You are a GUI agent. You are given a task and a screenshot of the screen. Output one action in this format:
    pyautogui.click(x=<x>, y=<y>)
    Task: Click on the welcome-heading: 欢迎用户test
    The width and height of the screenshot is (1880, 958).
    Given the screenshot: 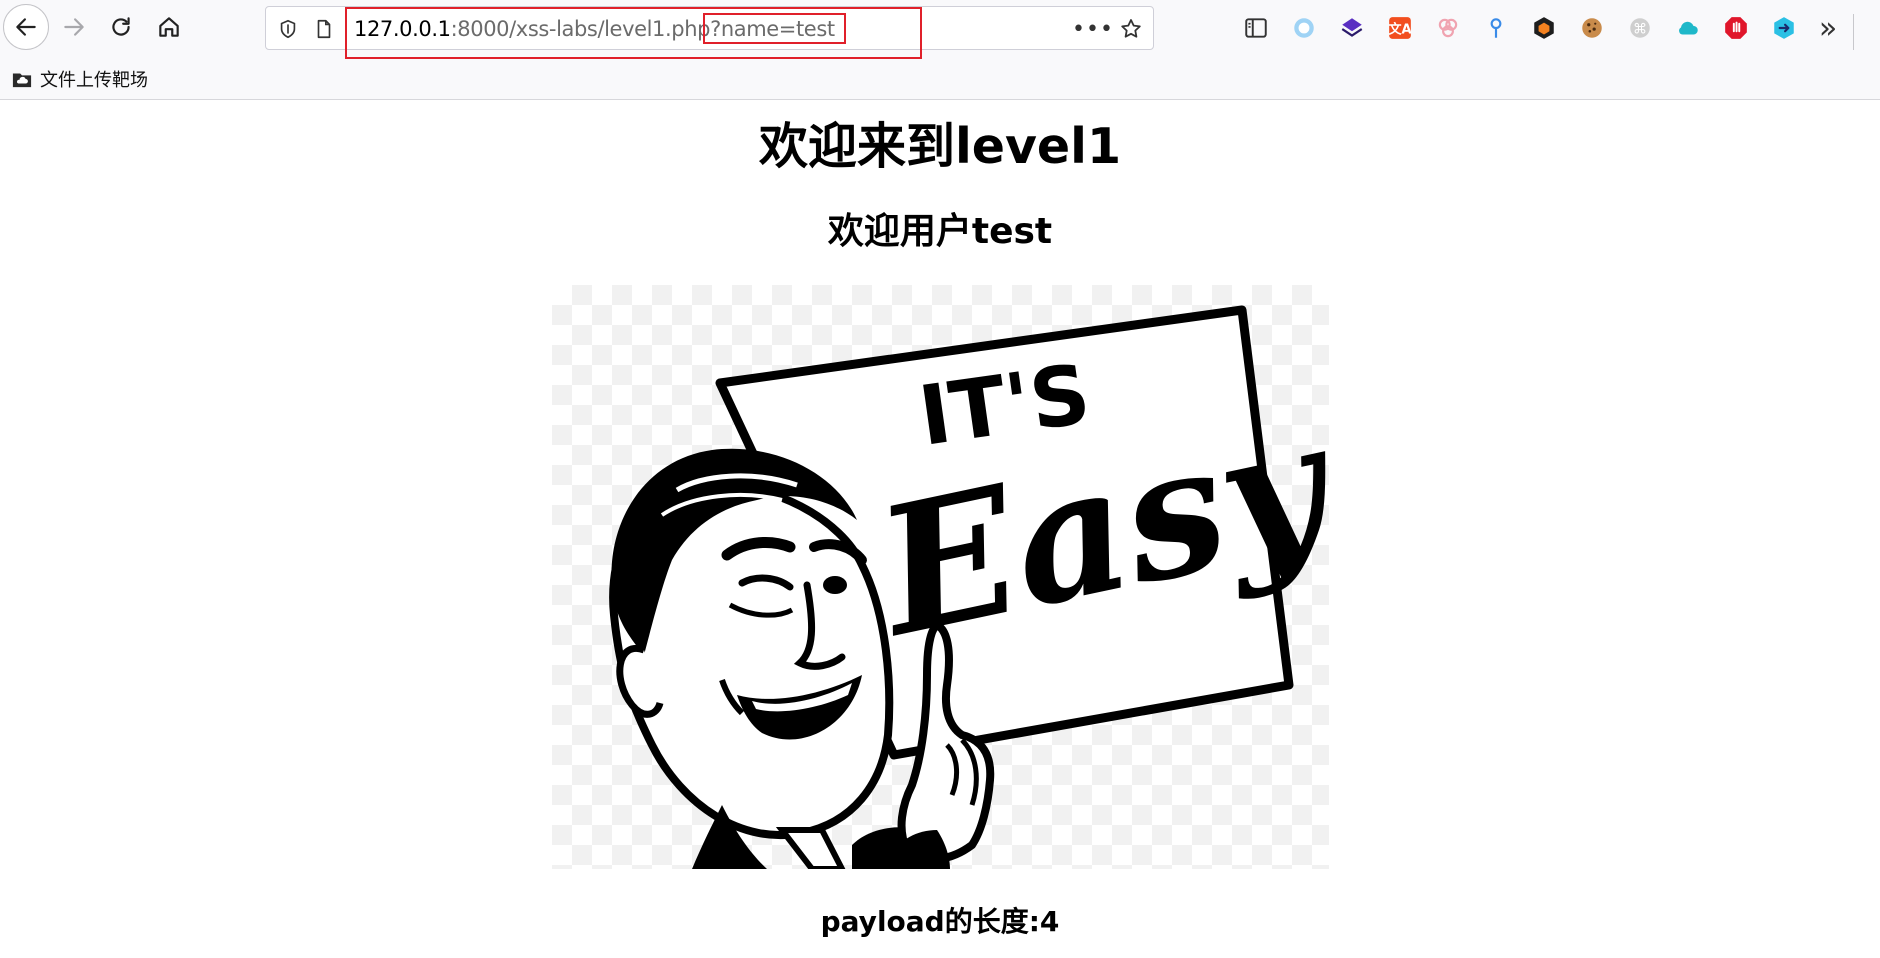 What is the action you would take?
    pyautogui.click(x=940, y=231)
    